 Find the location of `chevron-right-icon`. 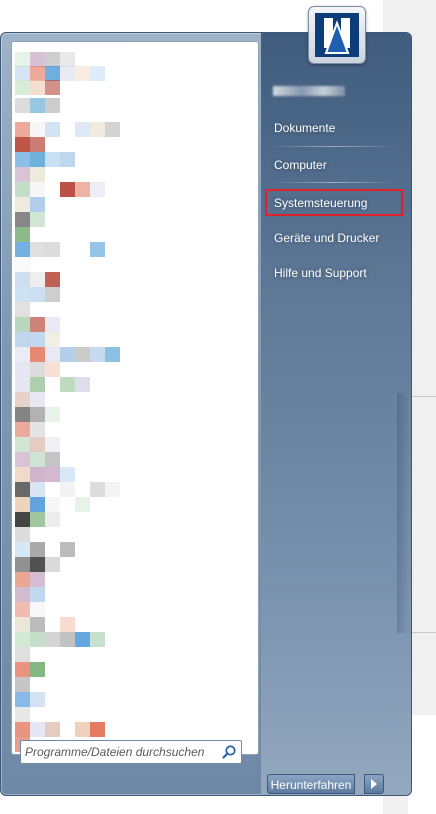

chevron-right-icon is located at coordinates (374, 784).